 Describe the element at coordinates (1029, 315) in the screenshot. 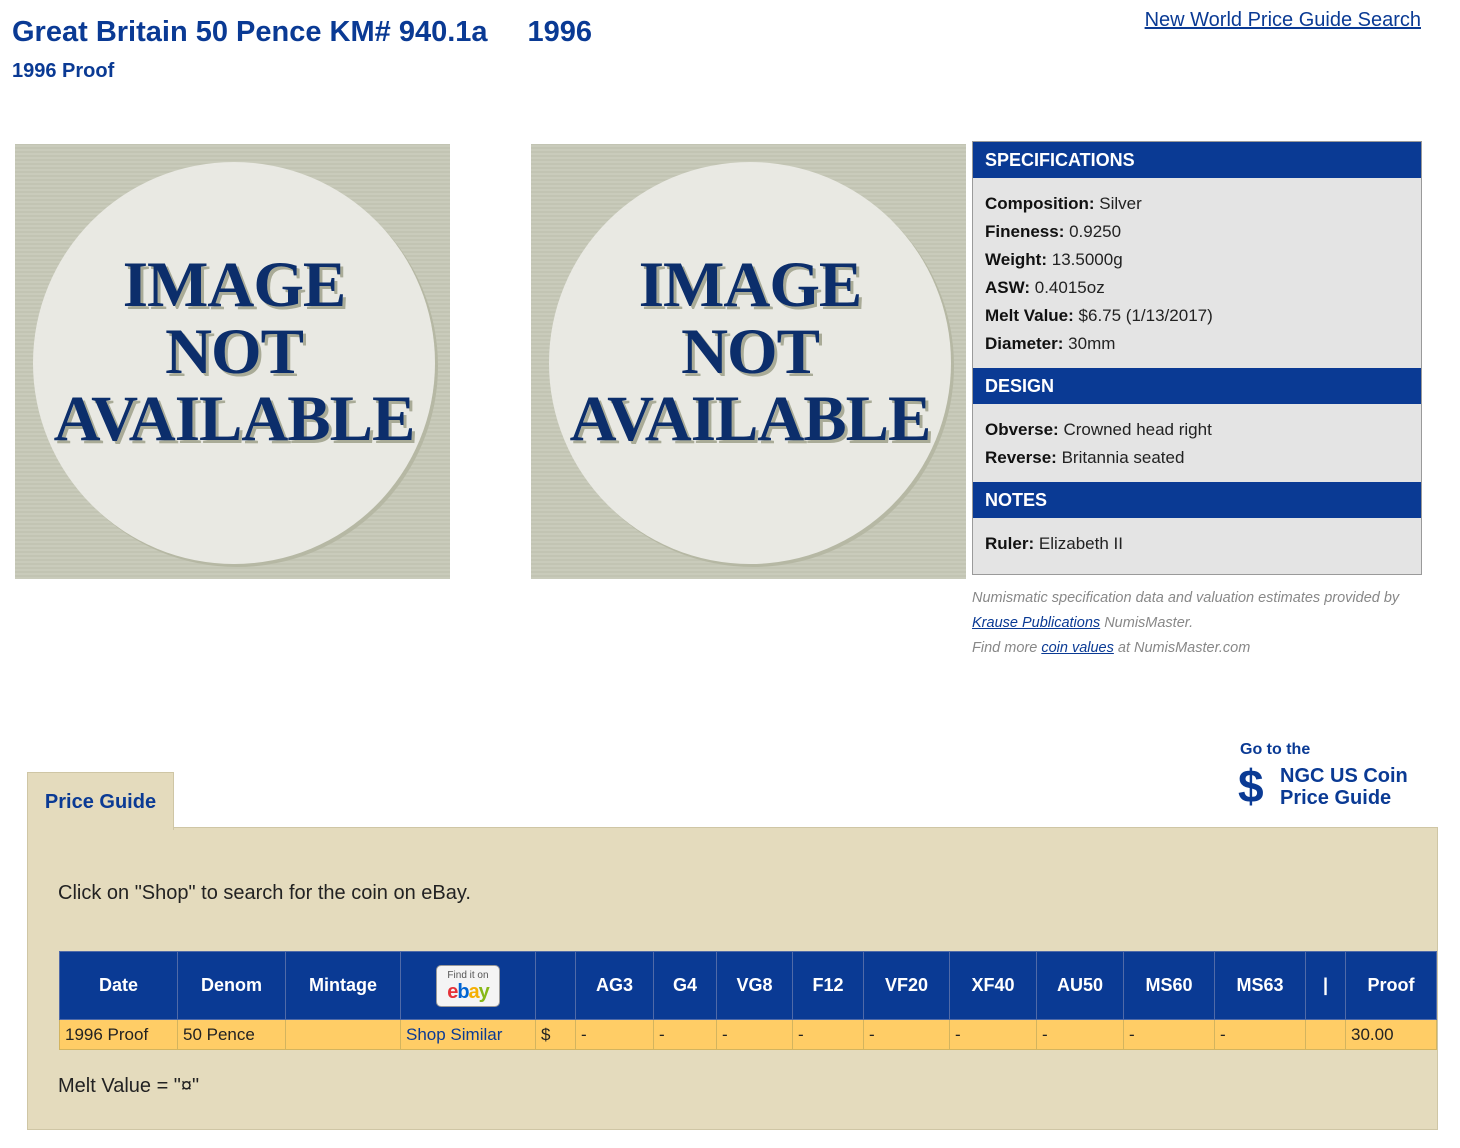

I see `spec-label: Melt Value:` at that location.